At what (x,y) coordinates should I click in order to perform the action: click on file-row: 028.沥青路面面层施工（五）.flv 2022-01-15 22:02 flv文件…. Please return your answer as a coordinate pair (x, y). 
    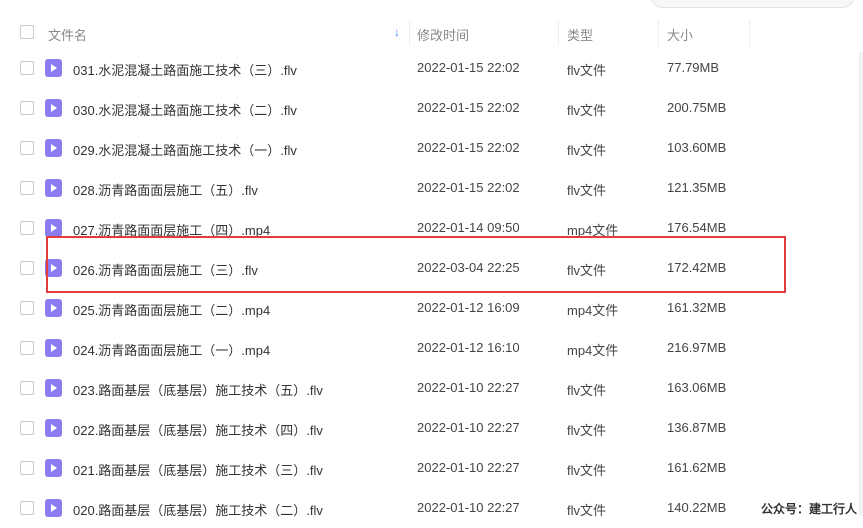
    Looking at the image, I should click on (431, 188).